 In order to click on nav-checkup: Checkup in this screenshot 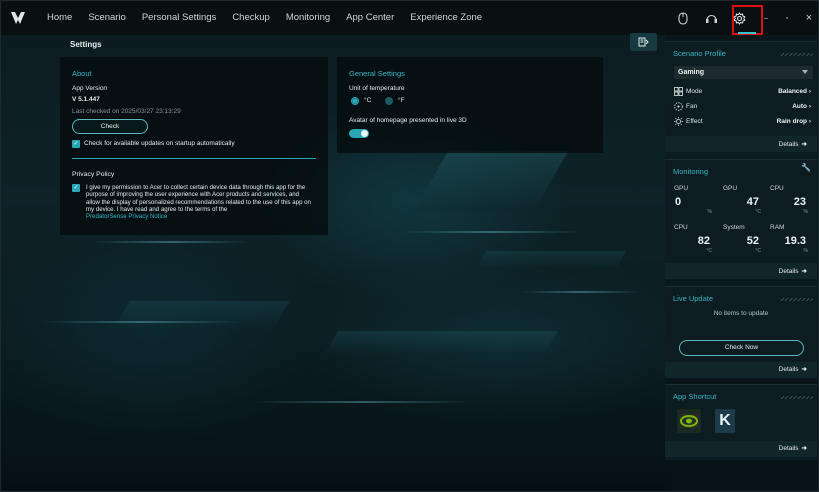, I will do `click(251, 18)`.